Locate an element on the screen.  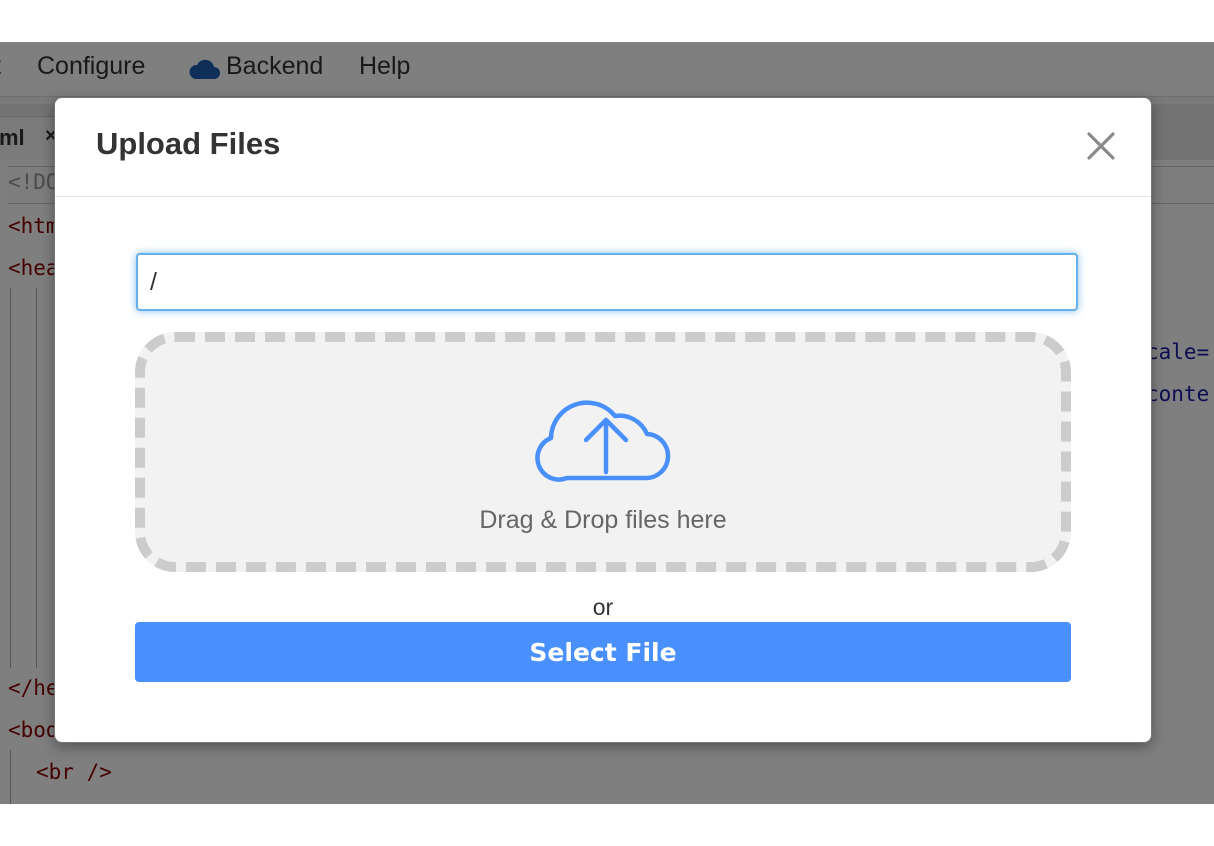
modal-title: Upload Files is located at coordinates (188, 143).